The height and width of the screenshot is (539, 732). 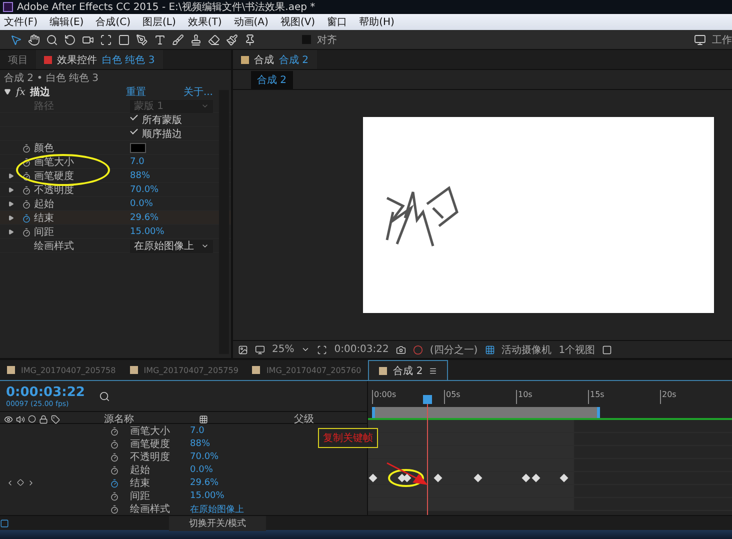 I want to click on property-dropdown: 在原始图像上, so click(x=171, y=246).